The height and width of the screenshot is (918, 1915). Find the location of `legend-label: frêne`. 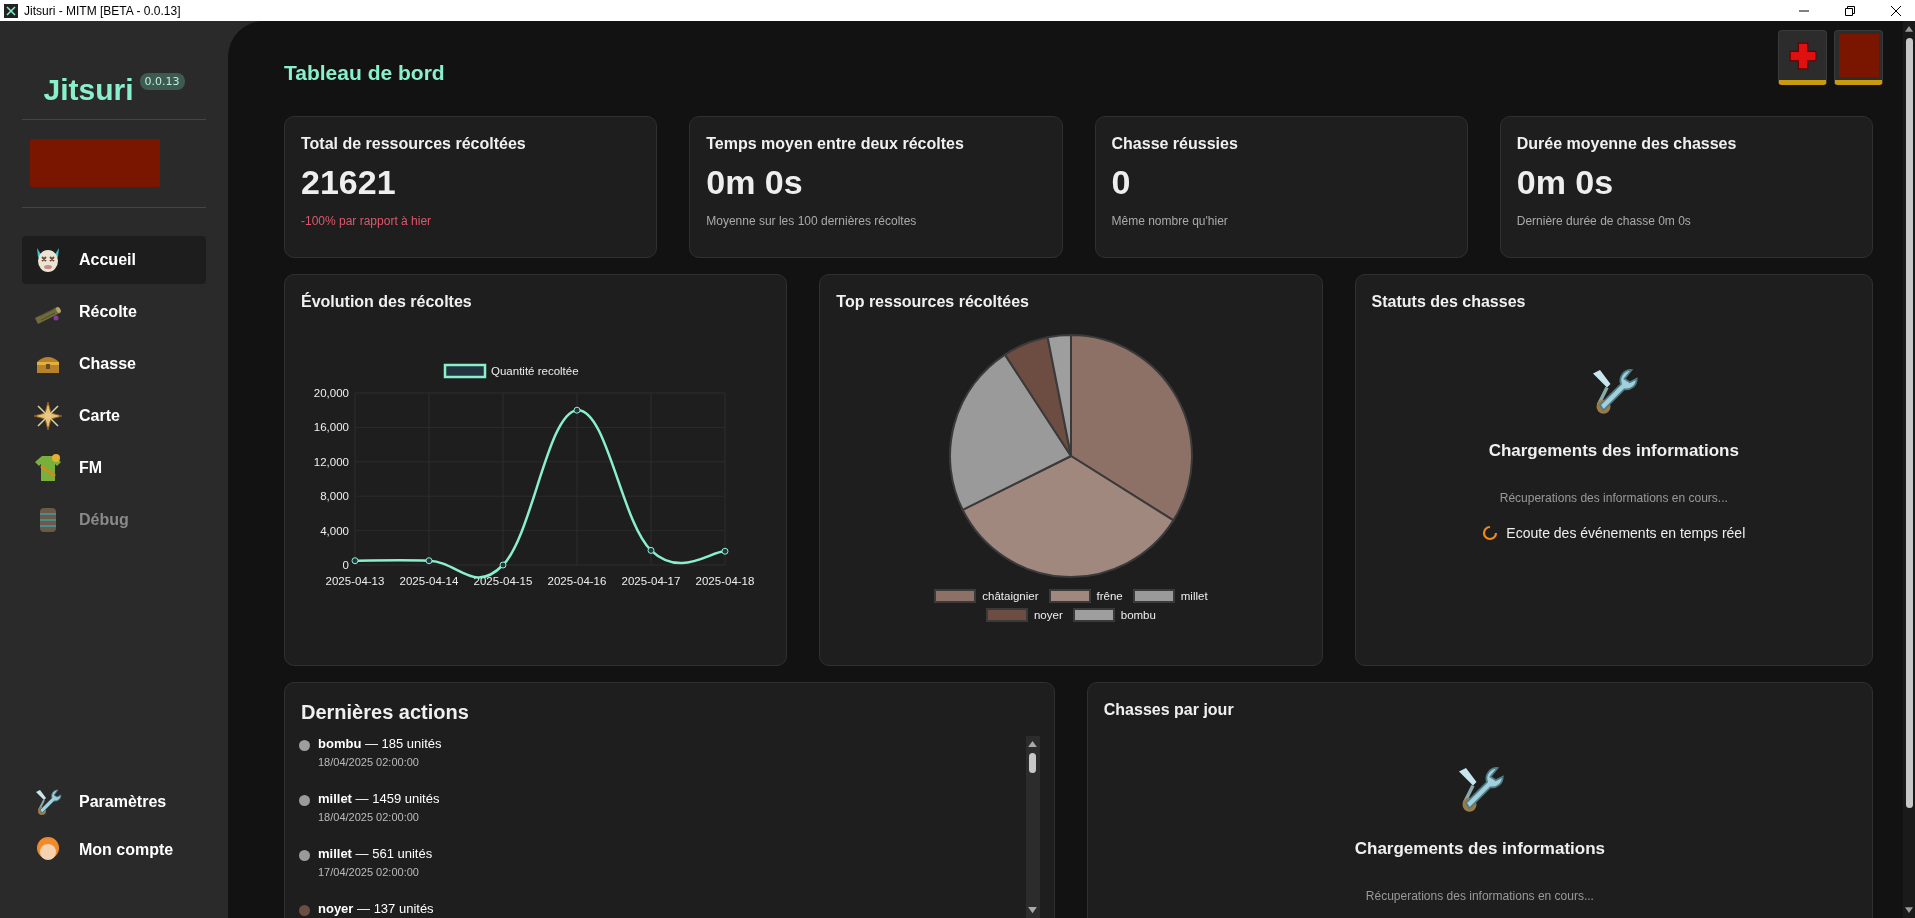

legend-label: frêne is located at coordinates (1109, 596).